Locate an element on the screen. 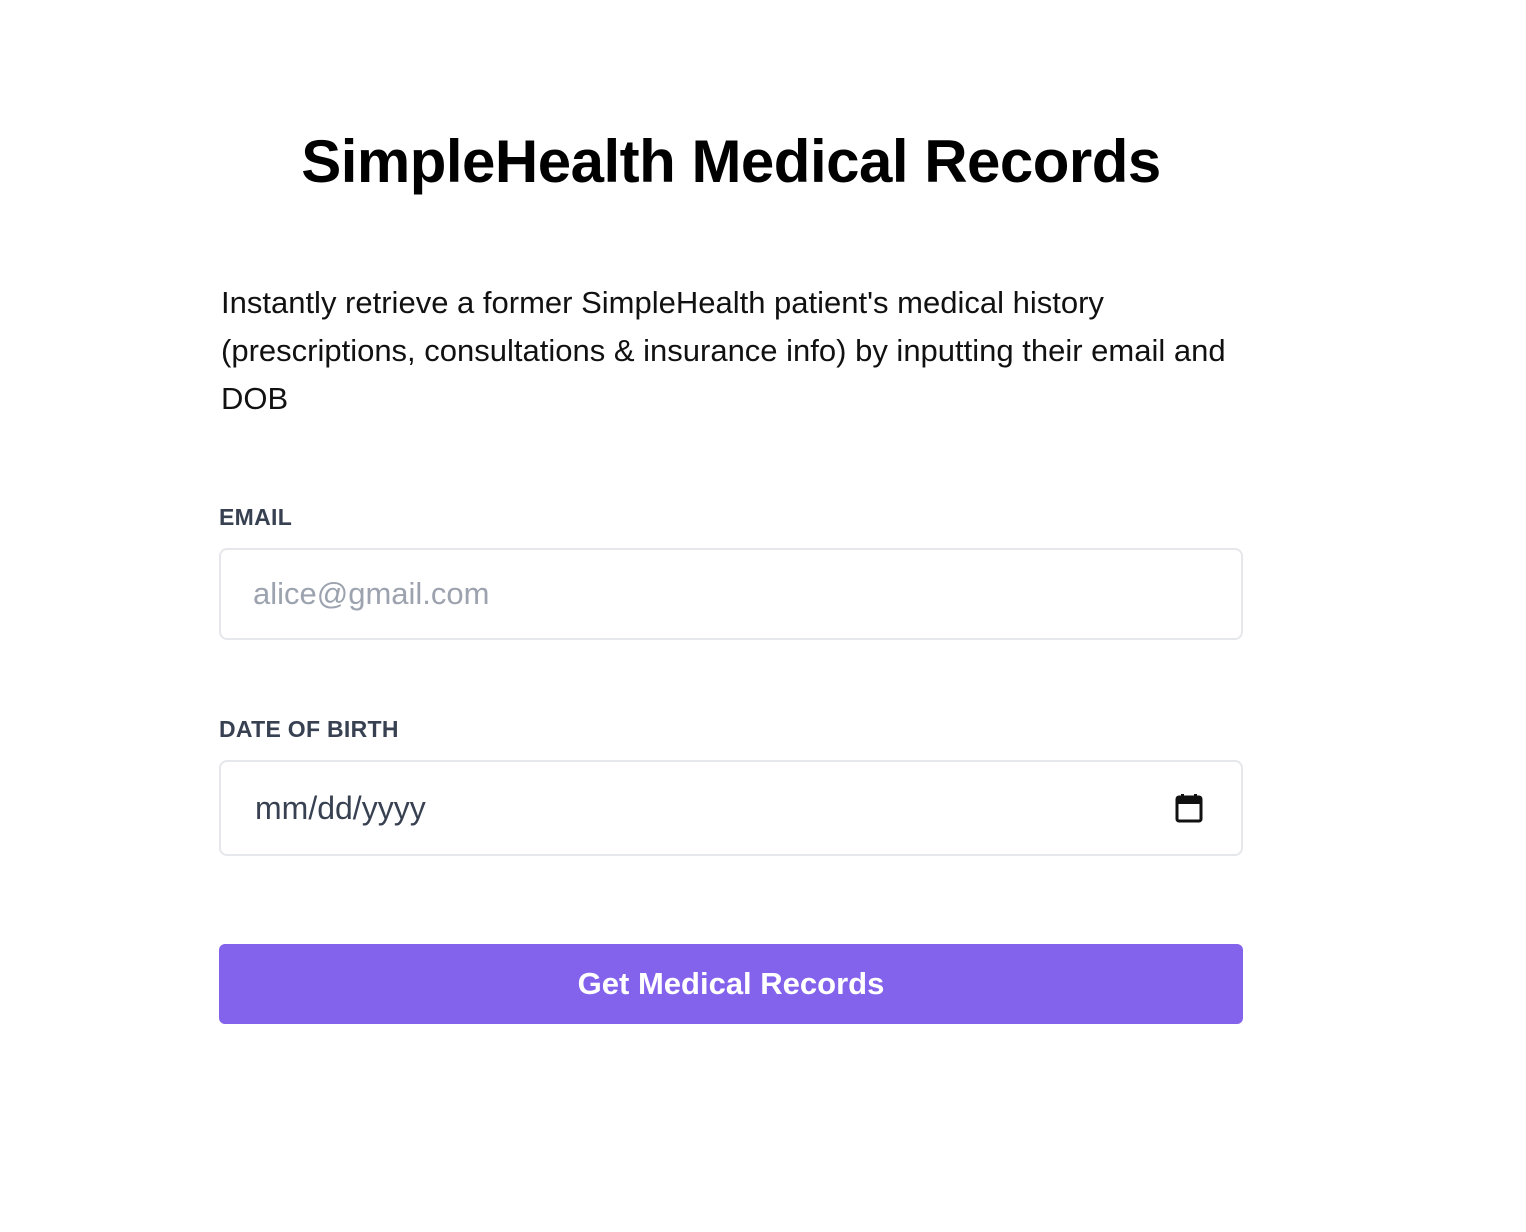  email-input is located at coordinates (731, 594).